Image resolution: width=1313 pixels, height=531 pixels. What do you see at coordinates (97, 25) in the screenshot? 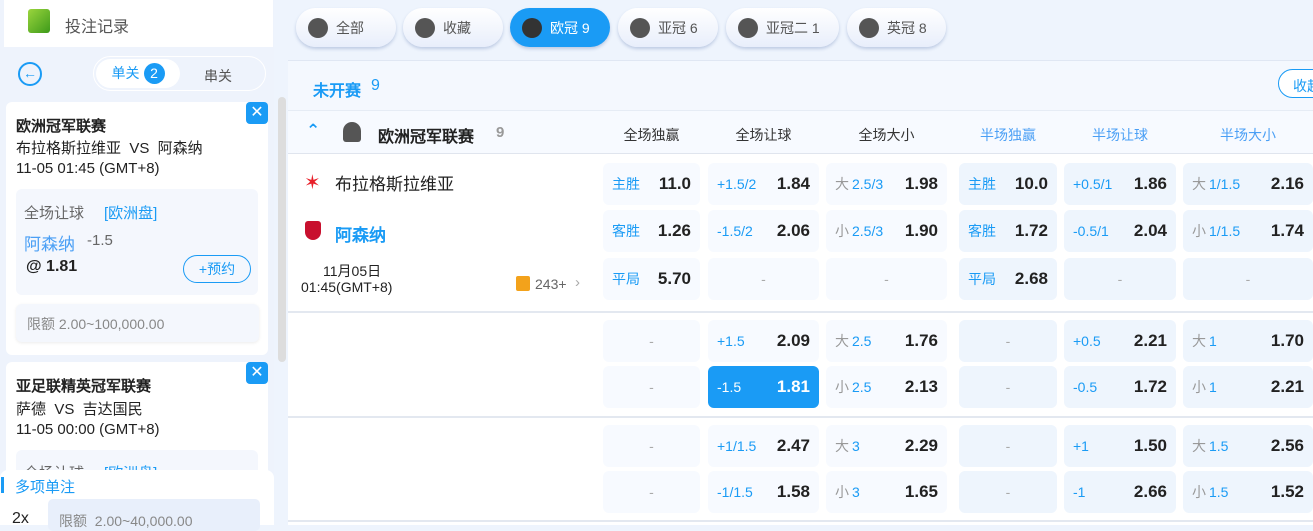
I see `bet-record-link: 投注记录` at bounding box center [97, 25].